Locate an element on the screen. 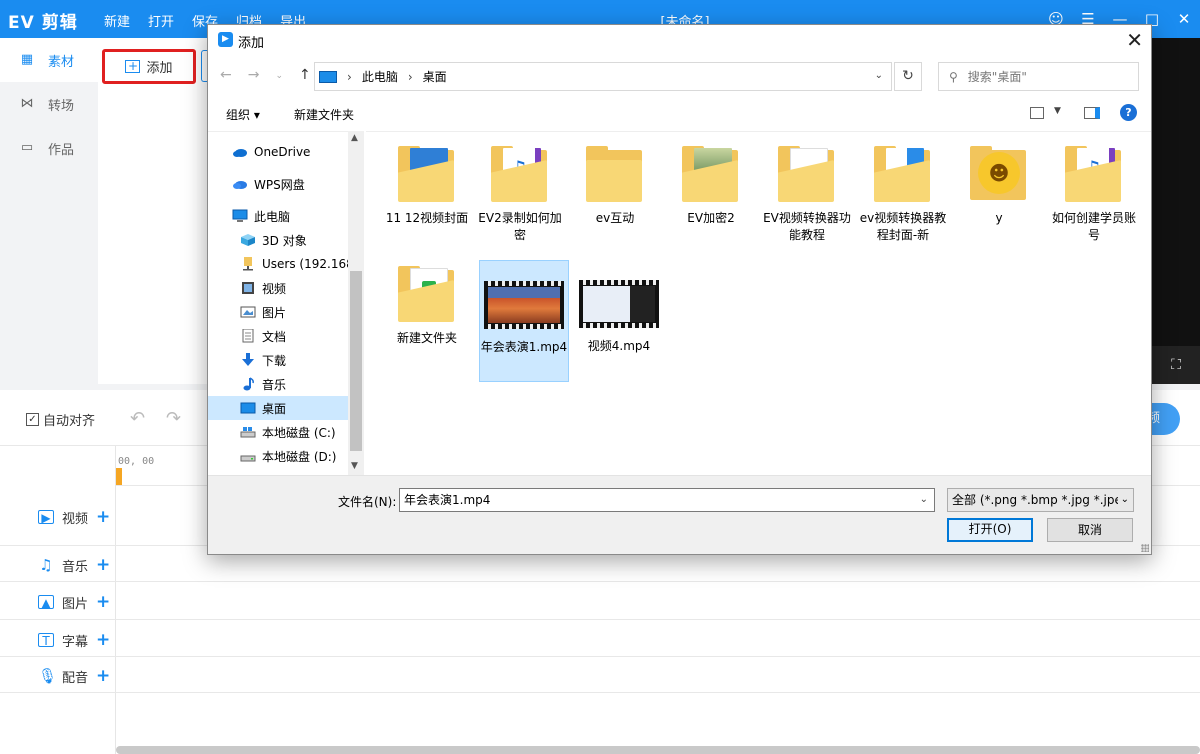  tree-label: 文档 is located at coordinates (274, 336).